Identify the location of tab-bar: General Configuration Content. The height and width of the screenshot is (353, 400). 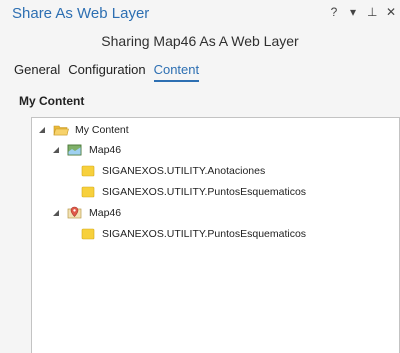
(107, 72).